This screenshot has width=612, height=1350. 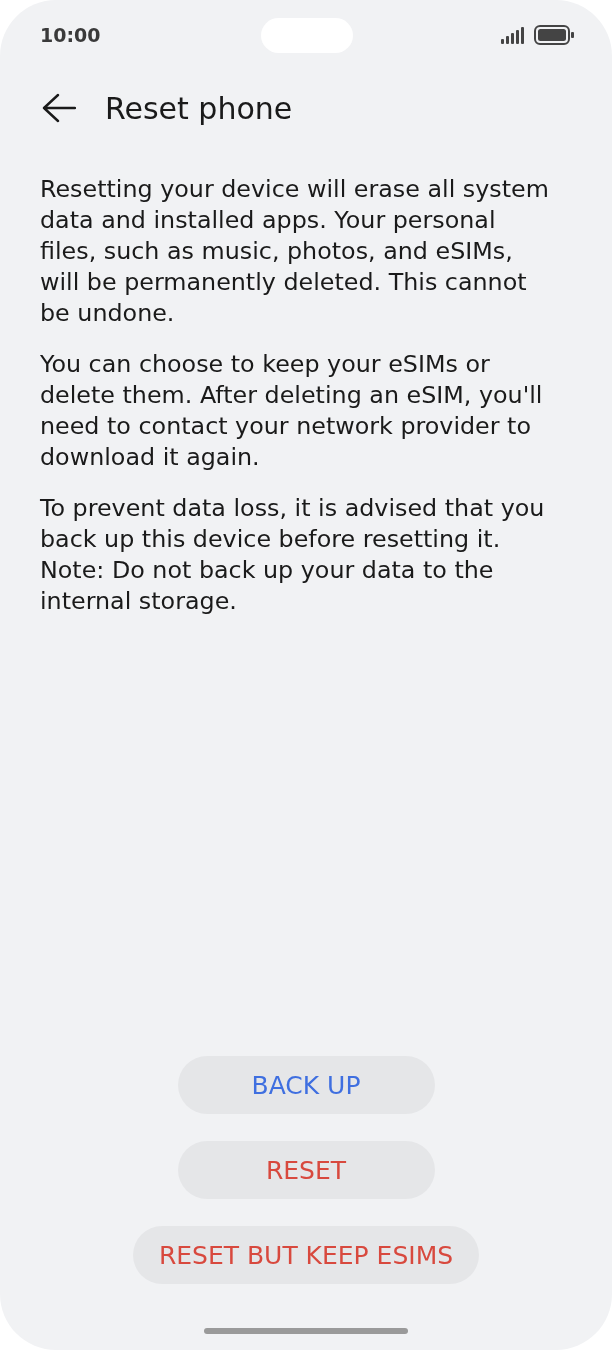 What do you see at coordinates (293, 555) in the screenshot?
I see `description-paragraph: To prevent data loss, it is advised that you back up this device before resetting it. Note: Do not back up your data to the internal storage.` at bounding box center [293, 555].